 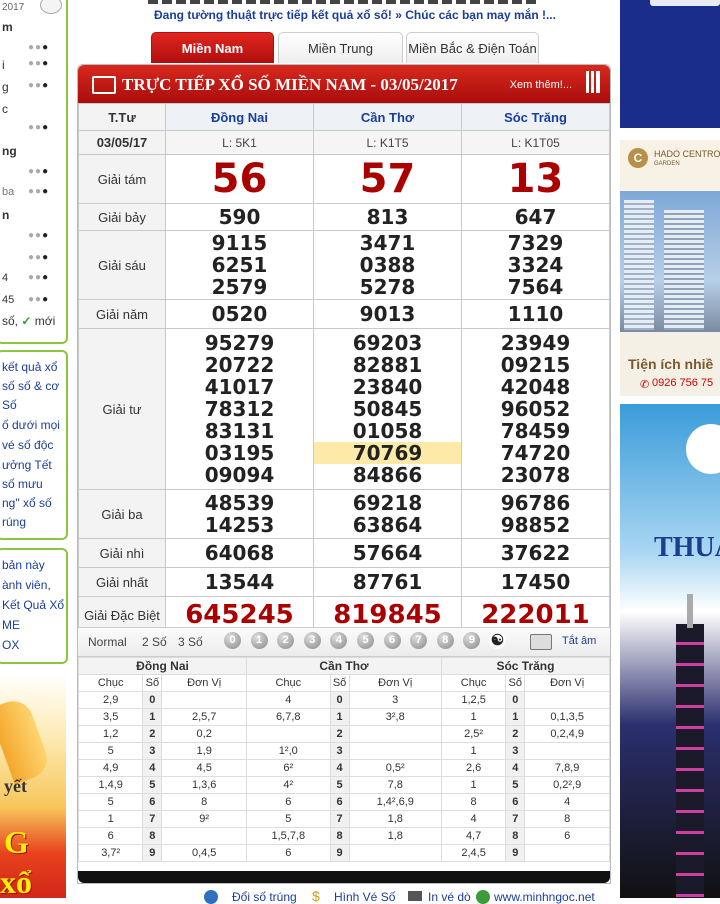 I want to click on prize-number: 69203, so click(x=387, y=343).